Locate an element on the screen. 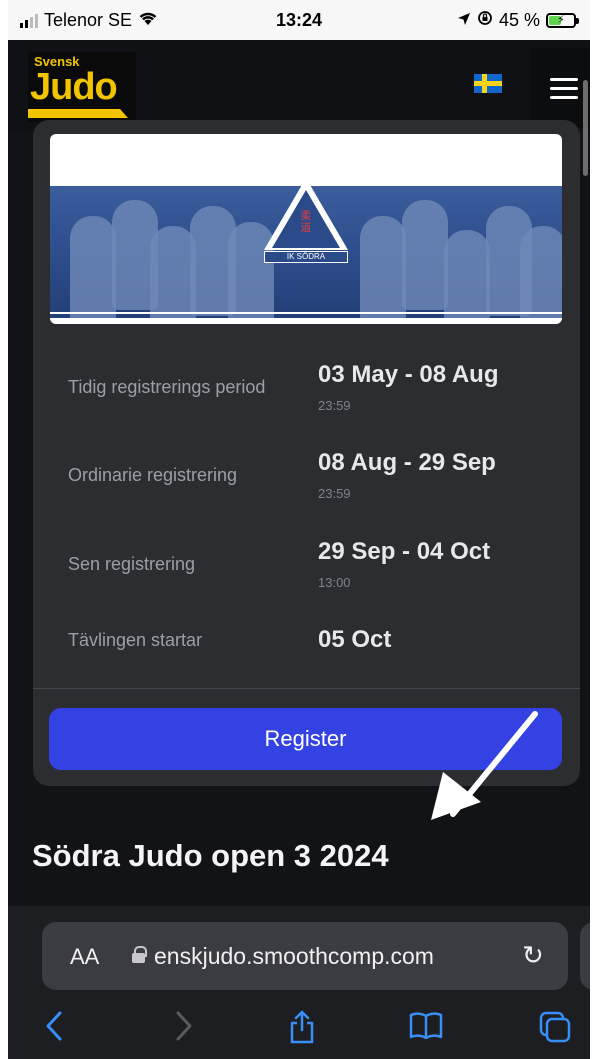 This screenshot has width=598, height=1059. period-dates: 08 Aug - 29 Sep is located at coordinates (407, 462).